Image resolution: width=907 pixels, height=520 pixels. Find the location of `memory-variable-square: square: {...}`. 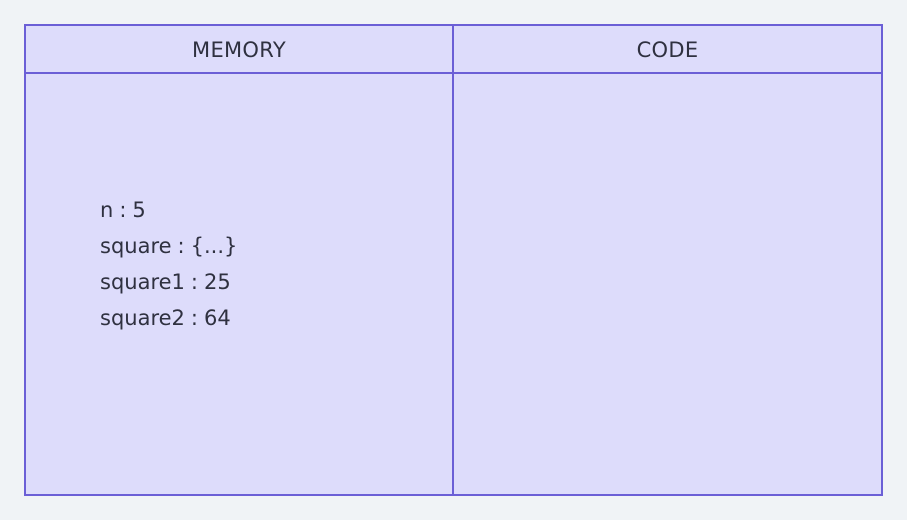

memory-variable-square: square: {...} is located at coordinates (168, 246).